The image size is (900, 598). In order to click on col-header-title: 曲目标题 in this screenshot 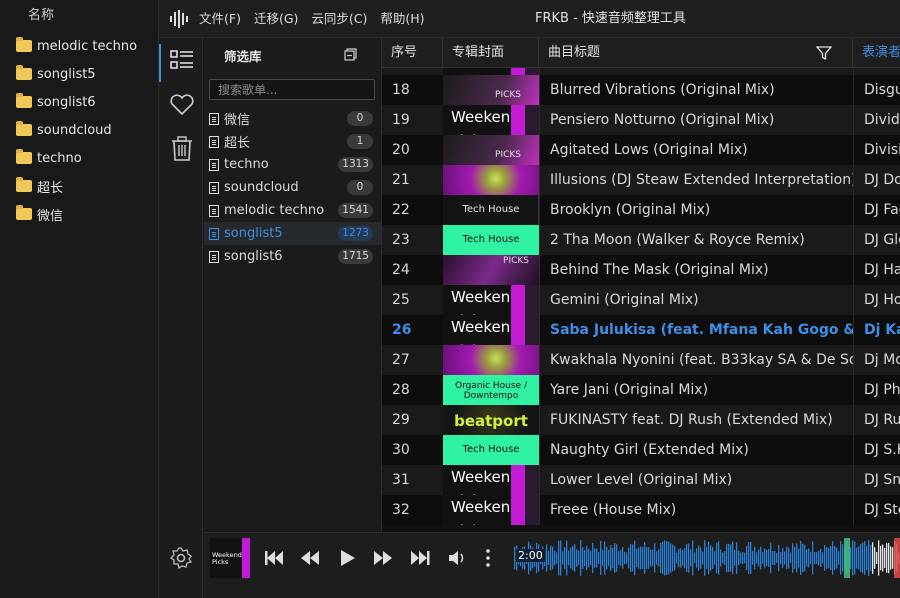, I will do `click(696, 53)`.